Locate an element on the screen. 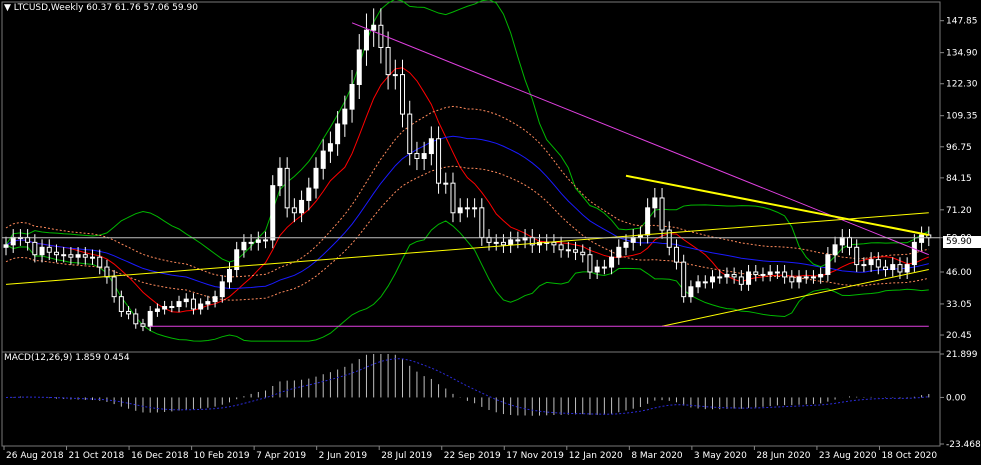  yellow-trendline-upper is located at coordinates (777, 205).